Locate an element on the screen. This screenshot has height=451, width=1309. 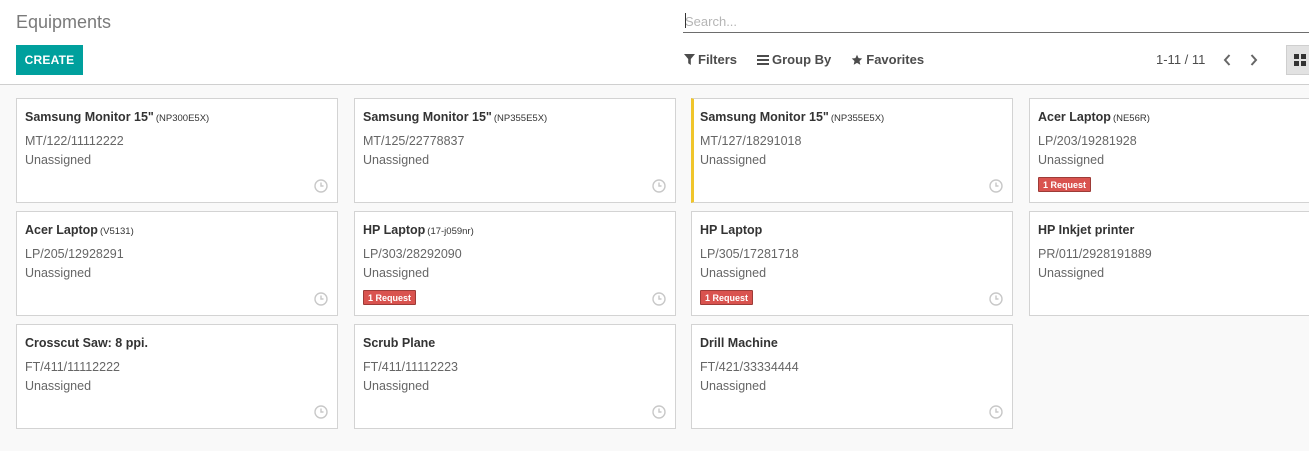
chevron-right-icon is located at coordinates (1254, 60).